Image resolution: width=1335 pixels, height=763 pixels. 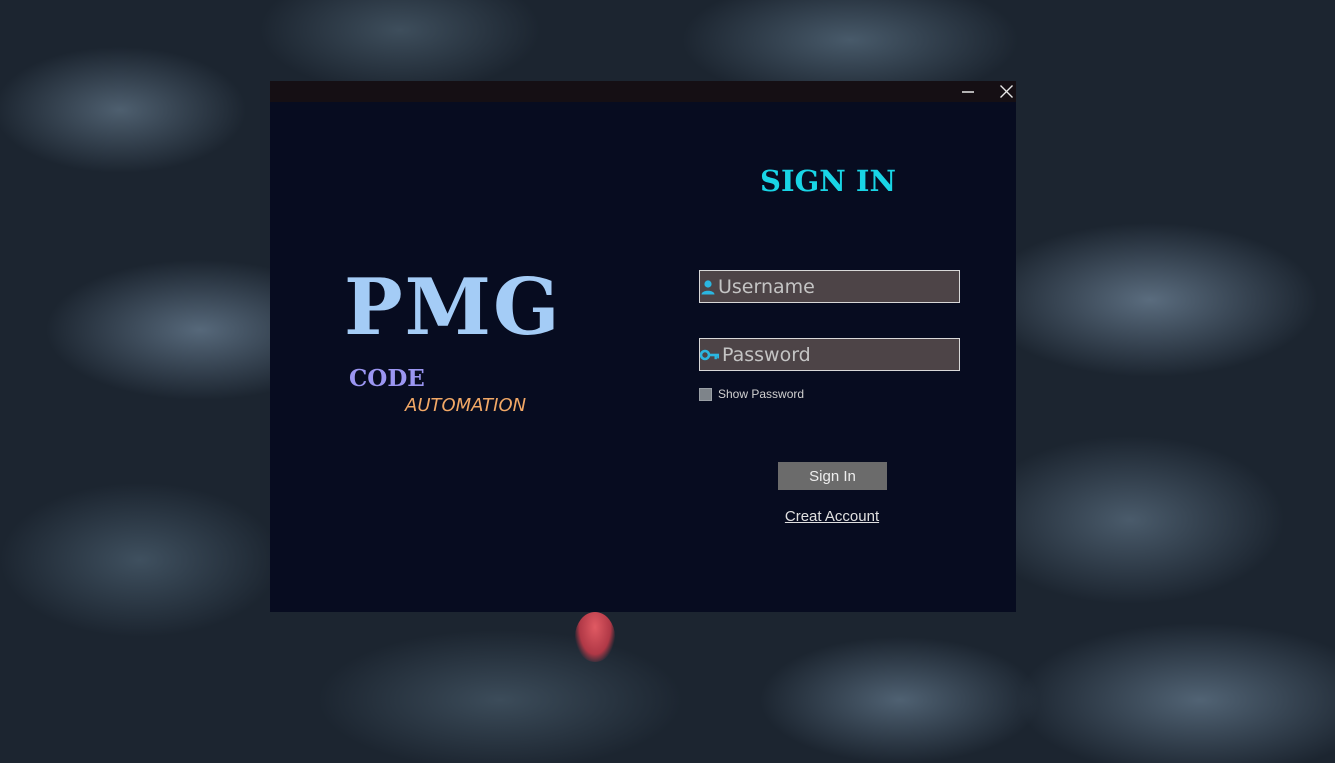 I want to click on sign-in-title: SIGN IN, so click(x=828, y=181).